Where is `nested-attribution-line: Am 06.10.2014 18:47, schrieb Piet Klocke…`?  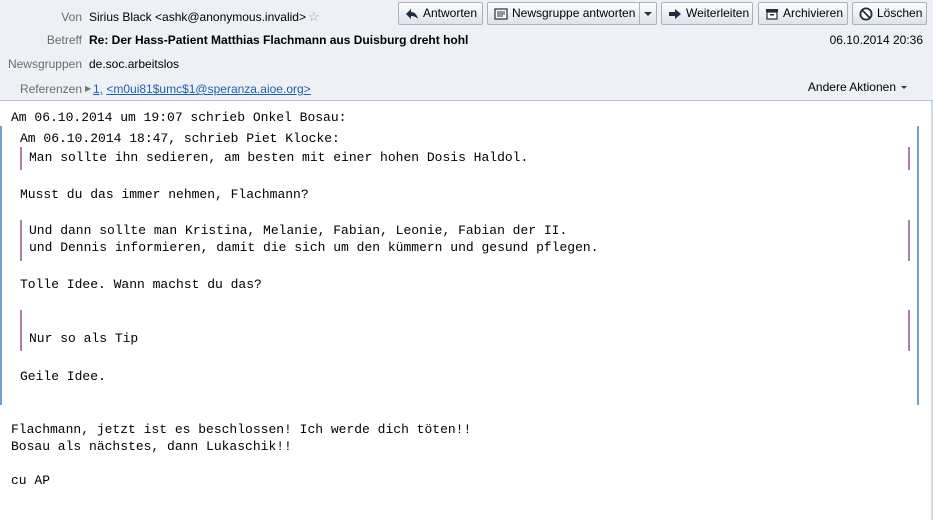
nested-attribution-line: Am 06.10.2014 18:47, schrieb Piet Klocke… is located at coordinates (180, 138).